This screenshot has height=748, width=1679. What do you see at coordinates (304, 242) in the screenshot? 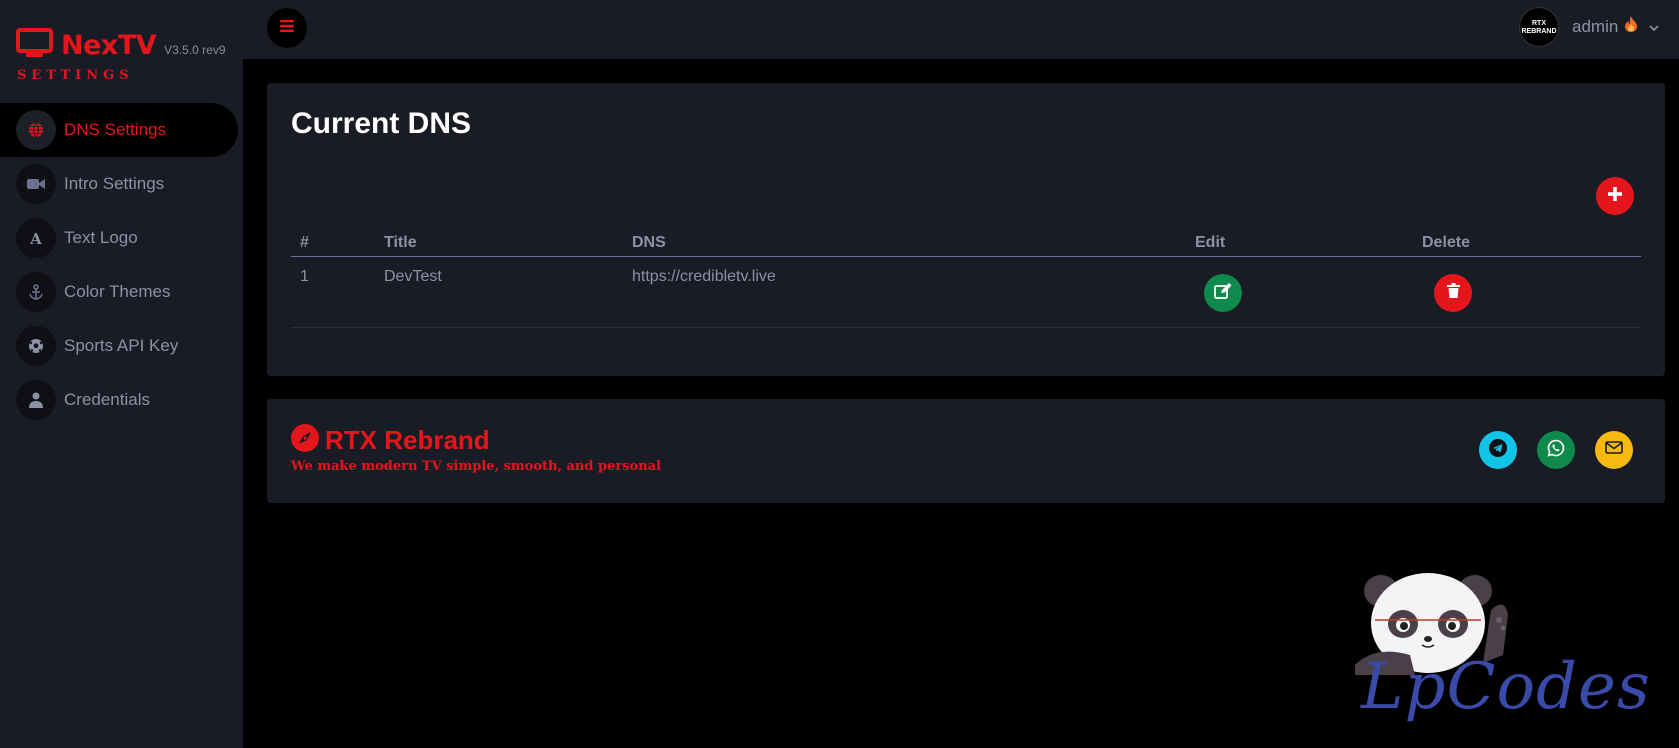
I see `column-header-number: #` at bounding box center [304, 242].